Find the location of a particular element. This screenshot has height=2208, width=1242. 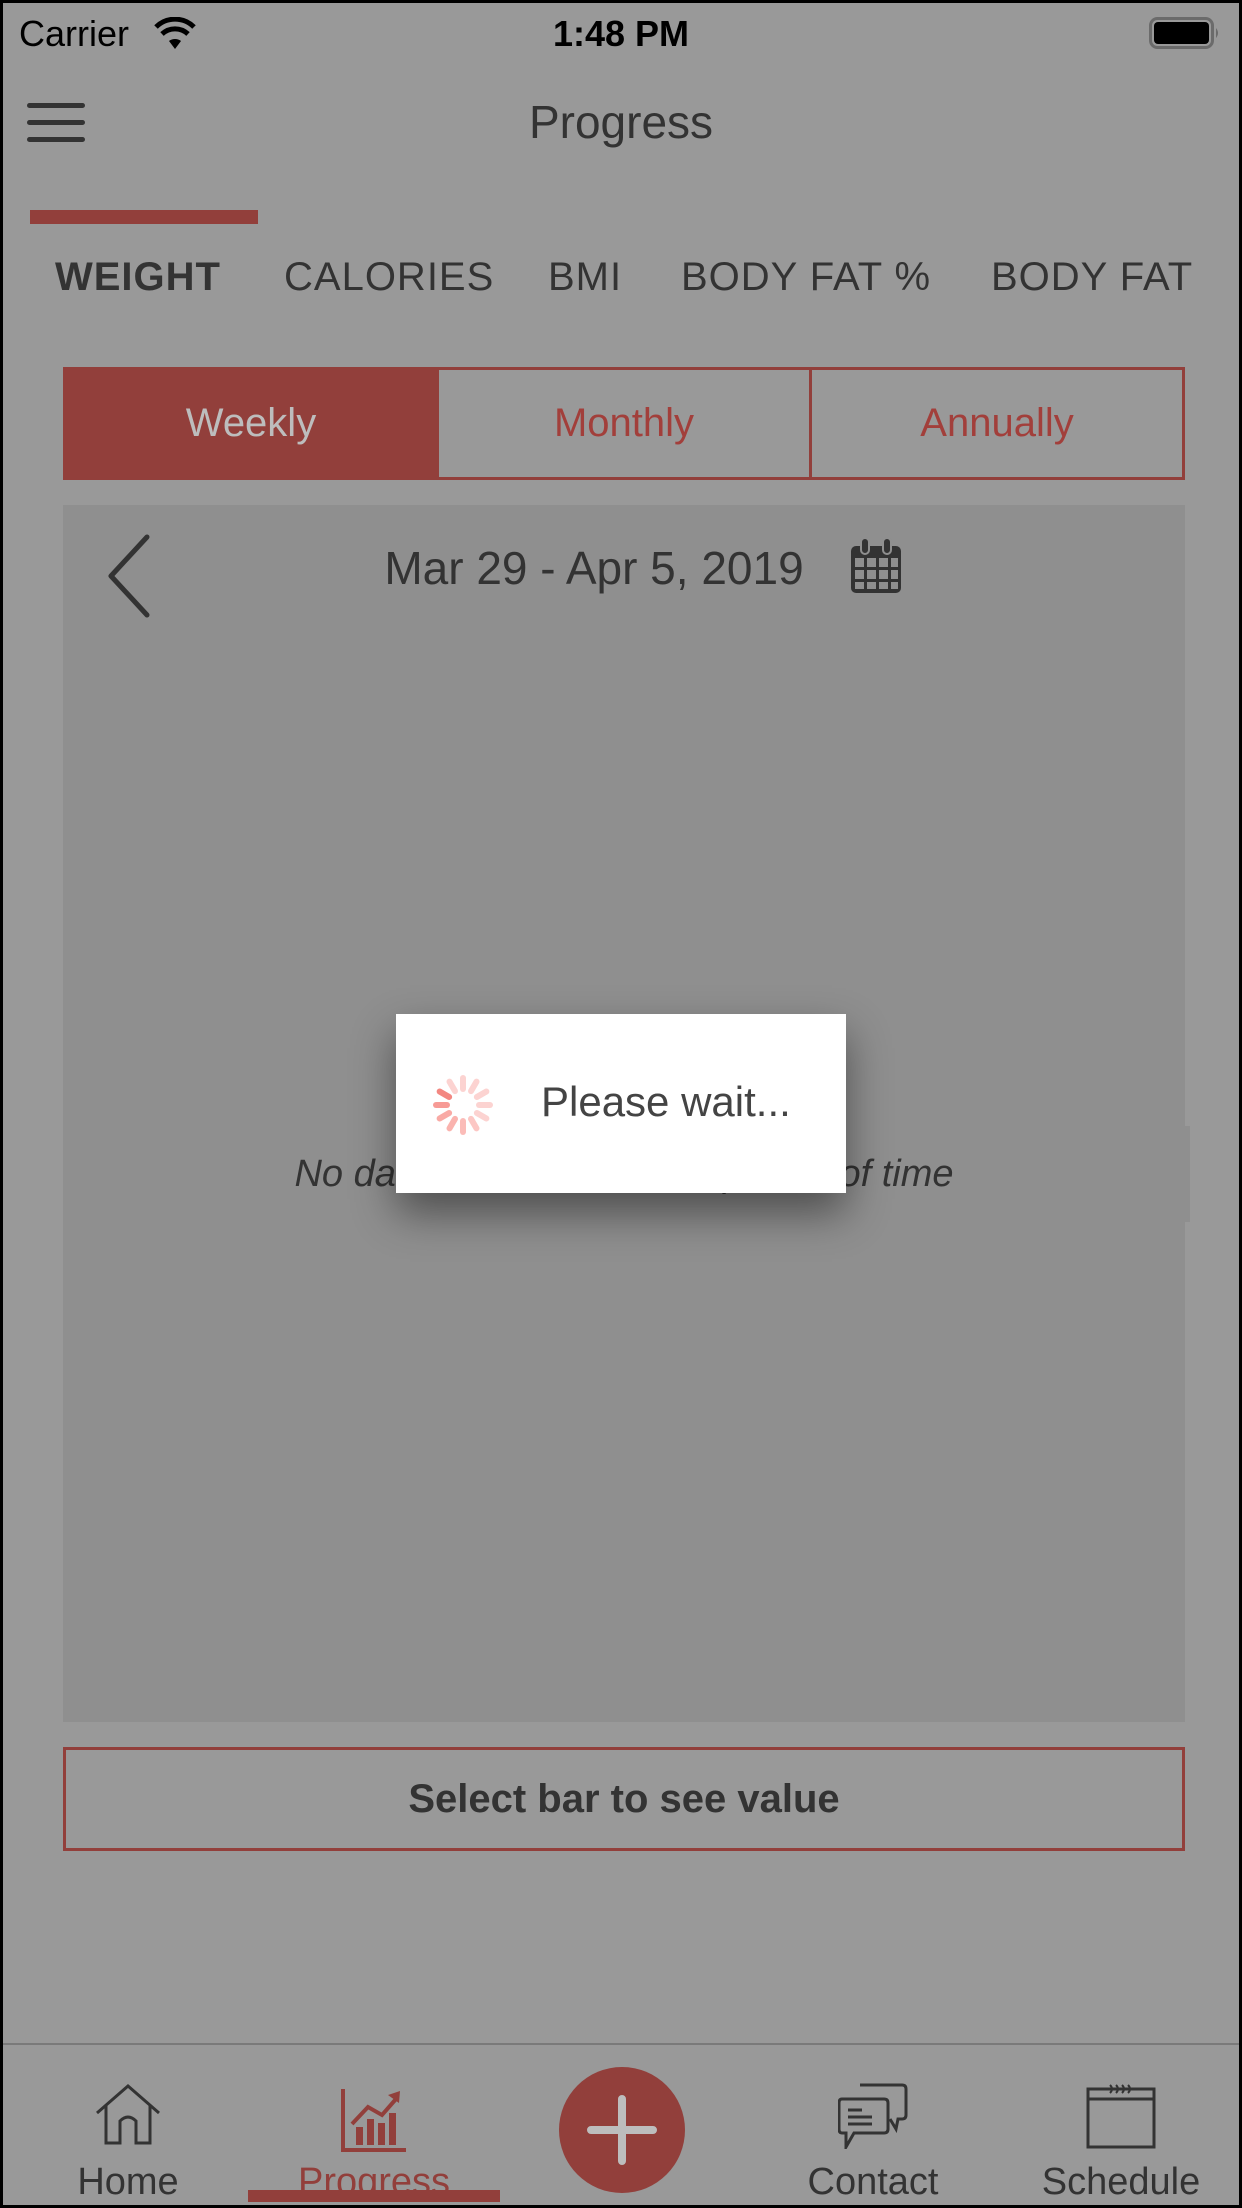

date-range-label: Mar 29 - Apr 5, 2019 is located at coordinates (594, 568).